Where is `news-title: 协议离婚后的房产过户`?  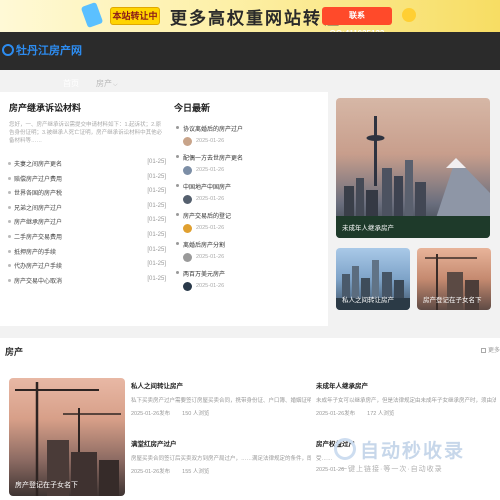 news-title: 协议离婚后的房产过户 is located at coordinates (213, 128).